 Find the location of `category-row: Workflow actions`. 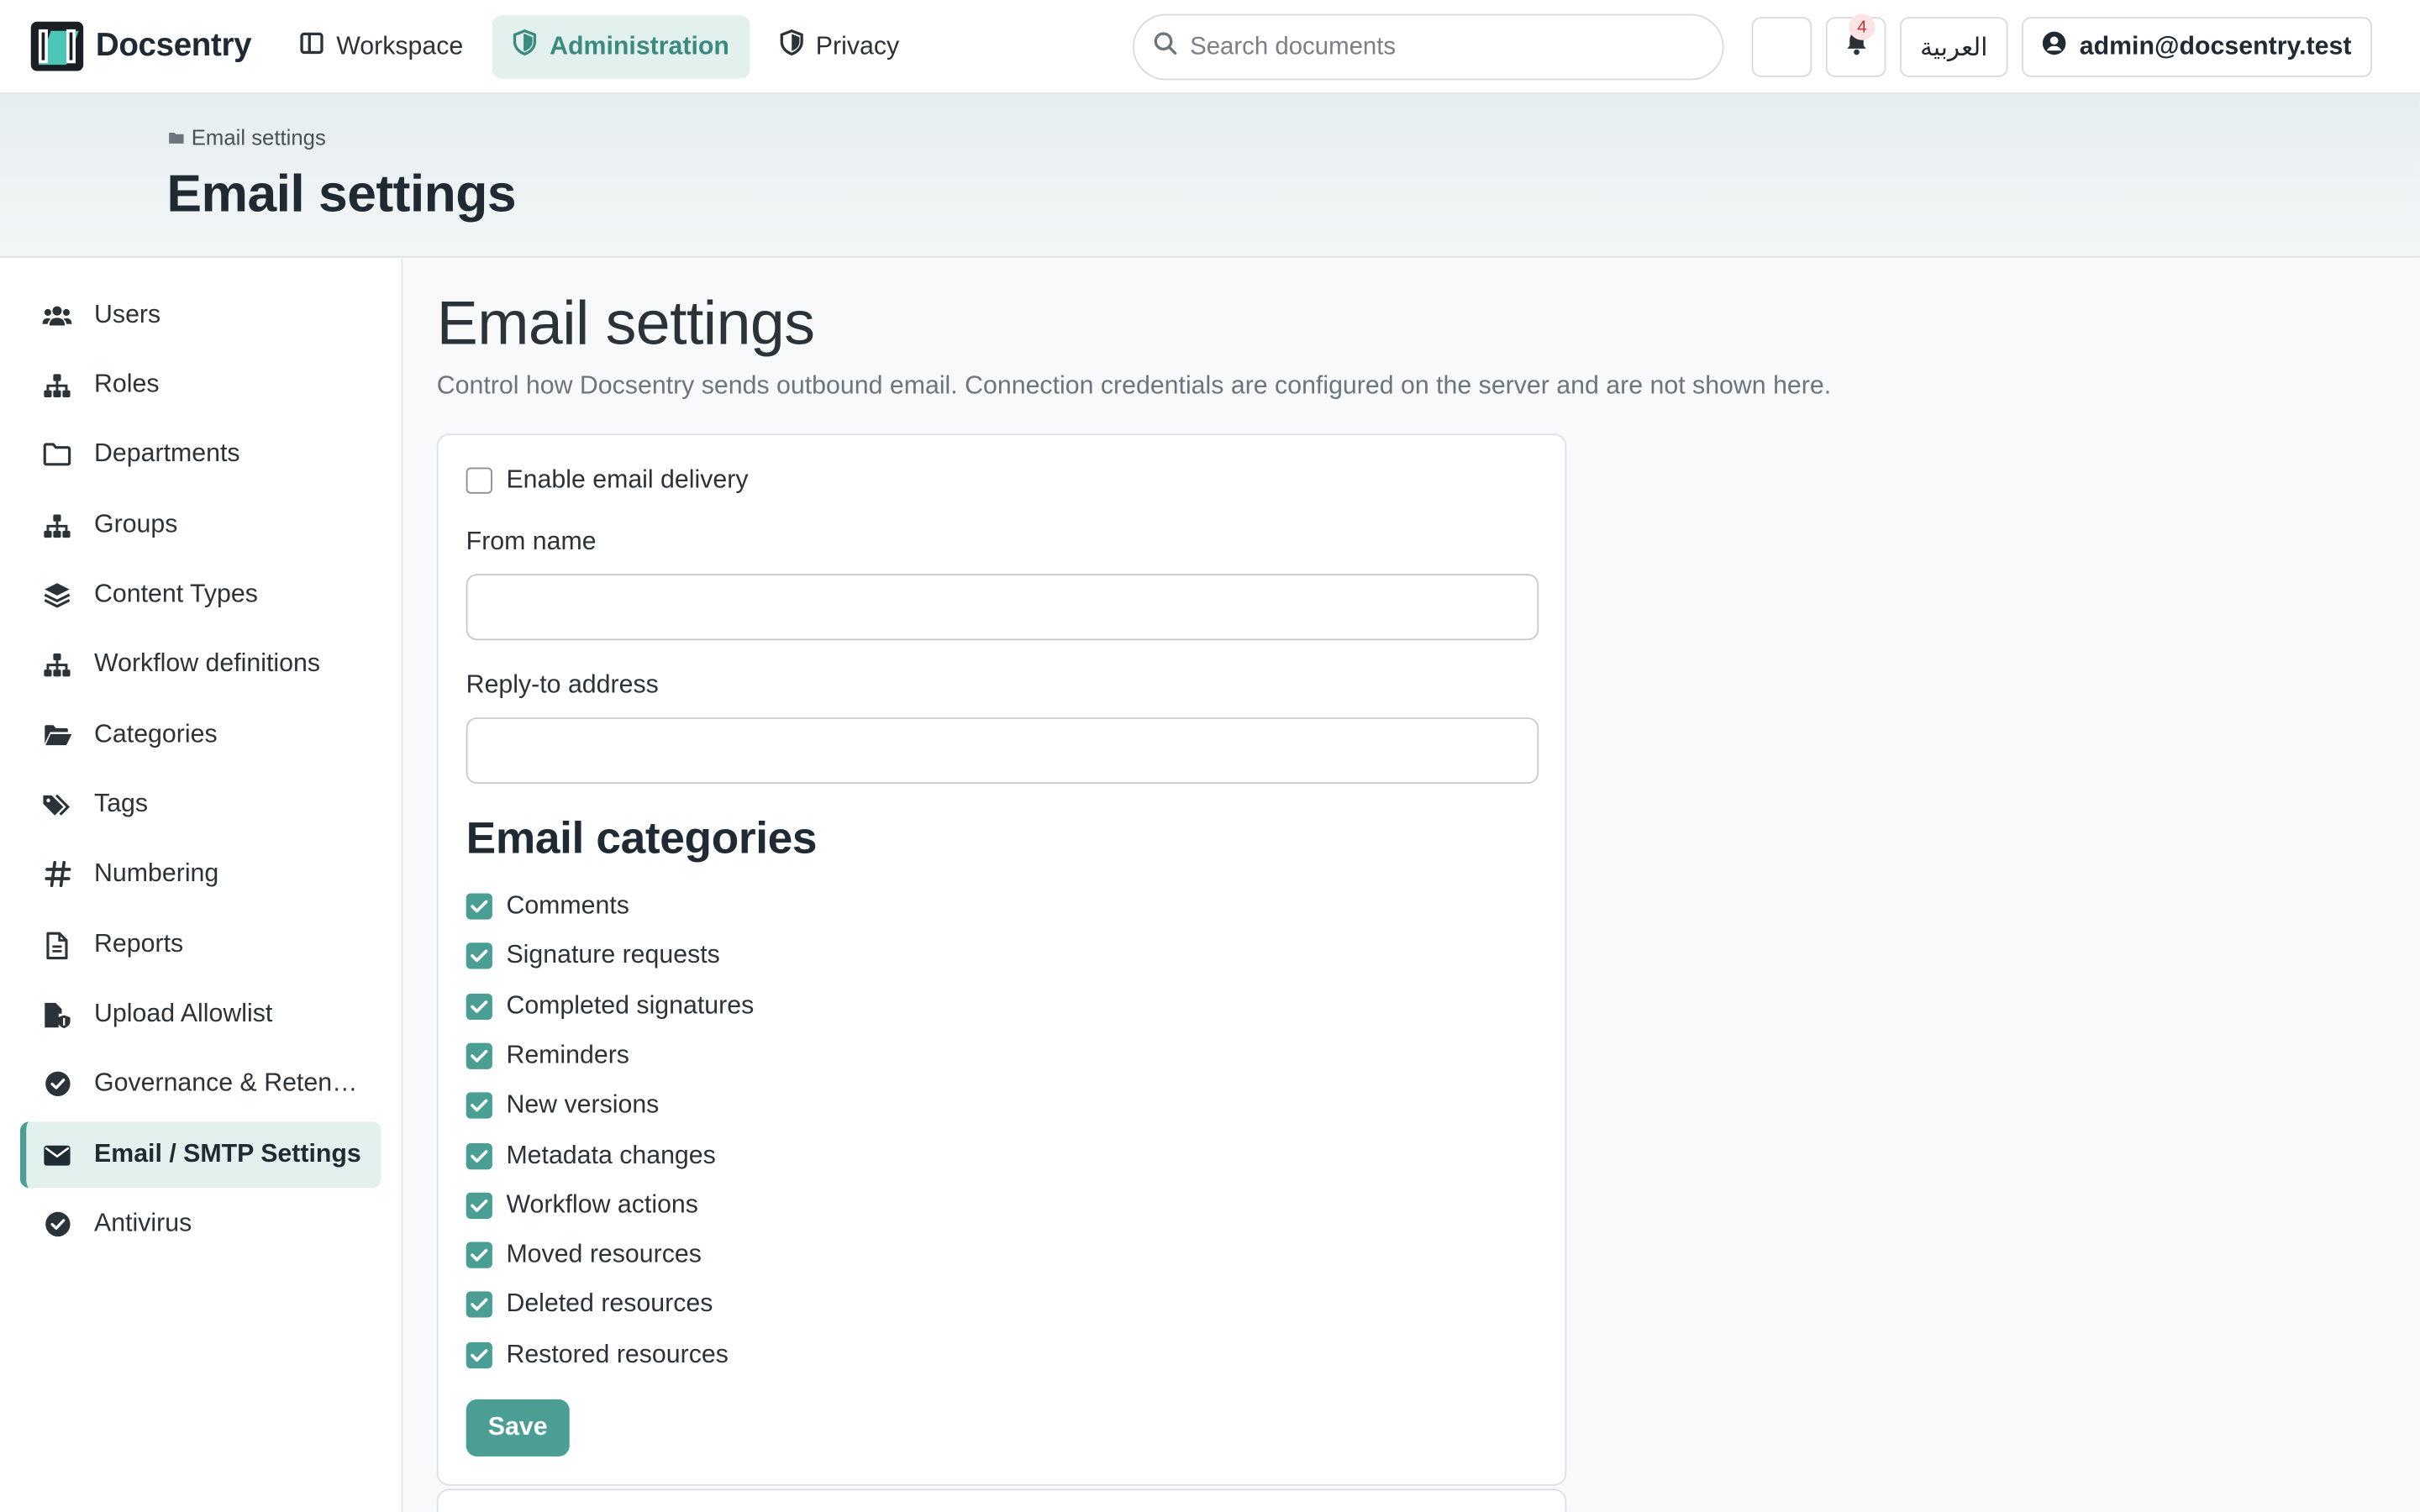

category-row: Workflow actions is located at coordinates (582, 1206).